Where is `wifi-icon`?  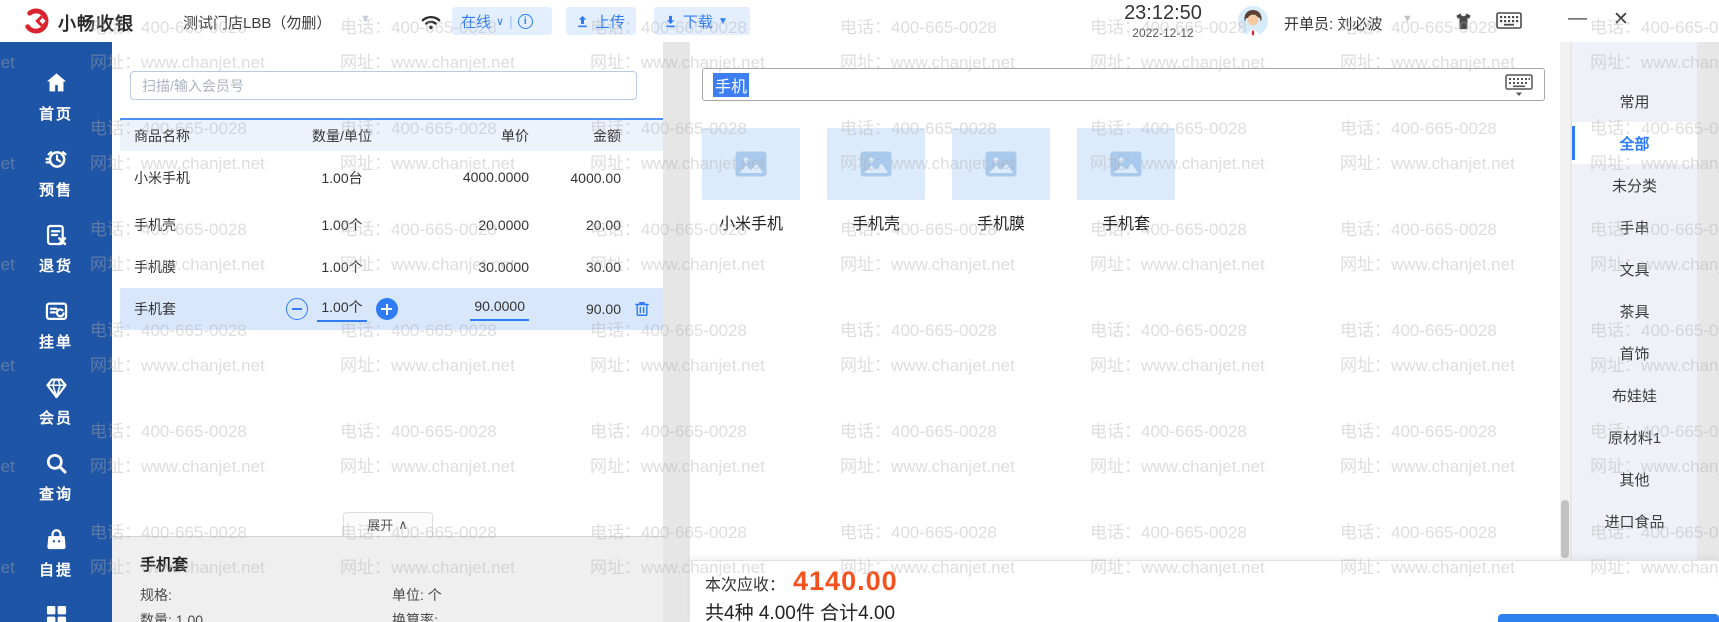
wifi-icon is located at coordinates (431, 23).